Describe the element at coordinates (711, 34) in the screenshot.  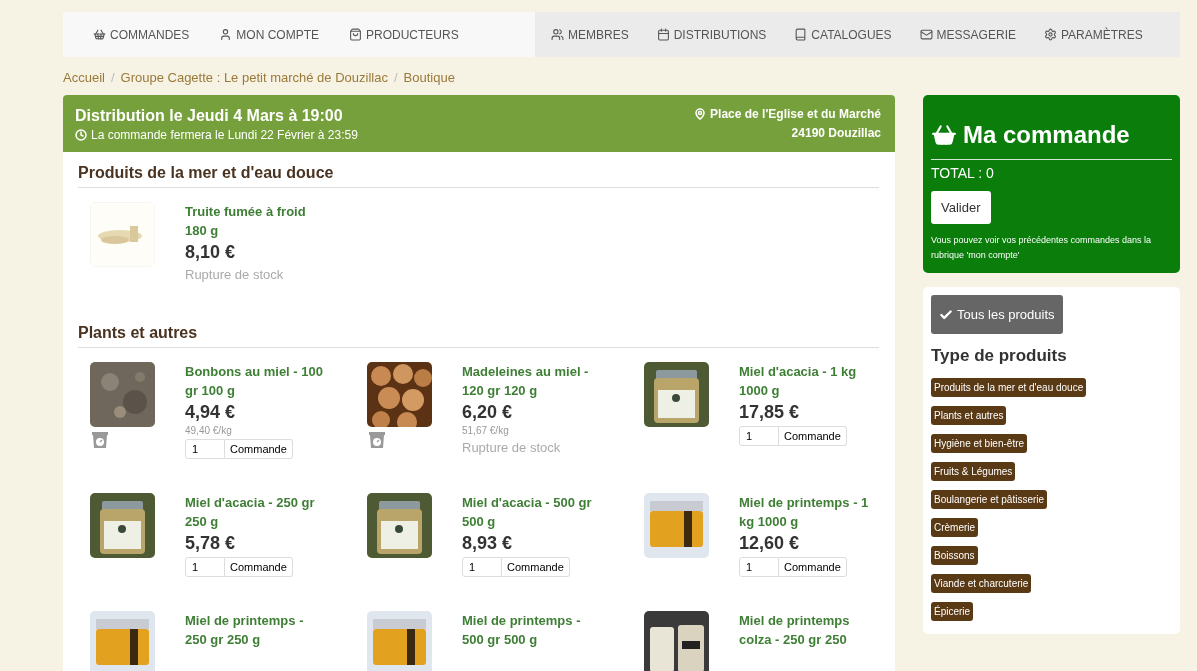
I see `nav-link: DISTRIBUTIONS` at that location.